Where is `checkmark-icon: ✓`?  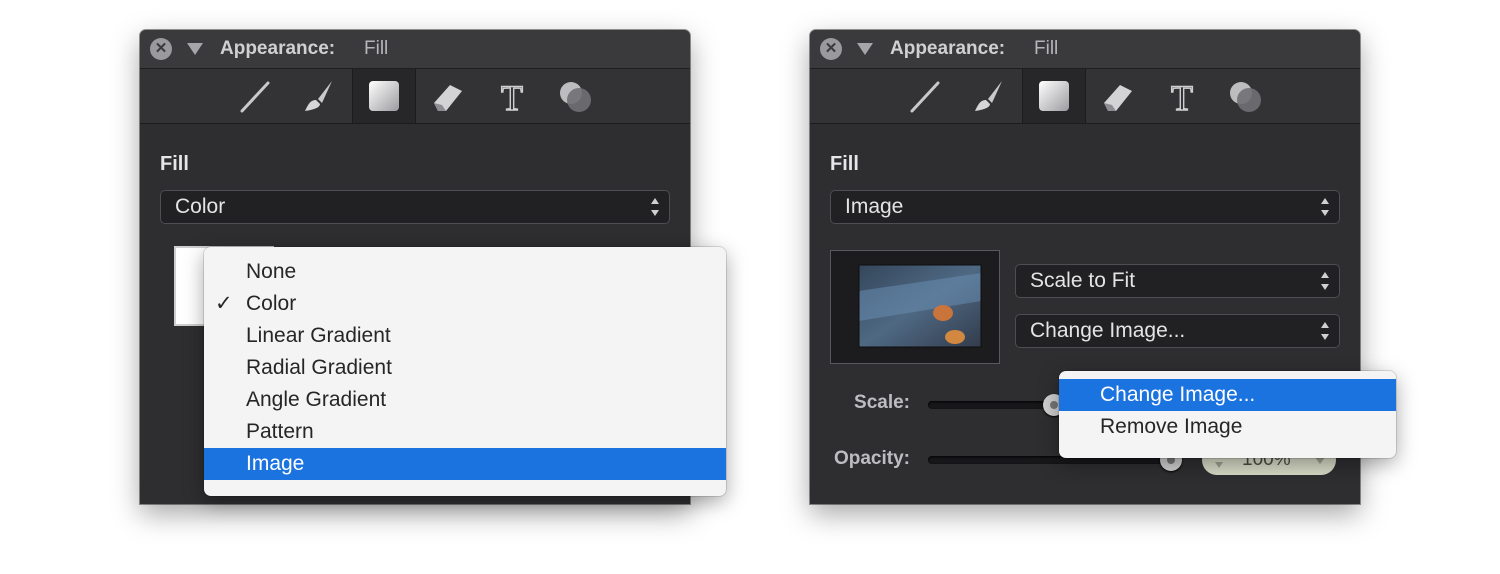 checkmark-icon: ✓ is located at coordinates (224, 303).